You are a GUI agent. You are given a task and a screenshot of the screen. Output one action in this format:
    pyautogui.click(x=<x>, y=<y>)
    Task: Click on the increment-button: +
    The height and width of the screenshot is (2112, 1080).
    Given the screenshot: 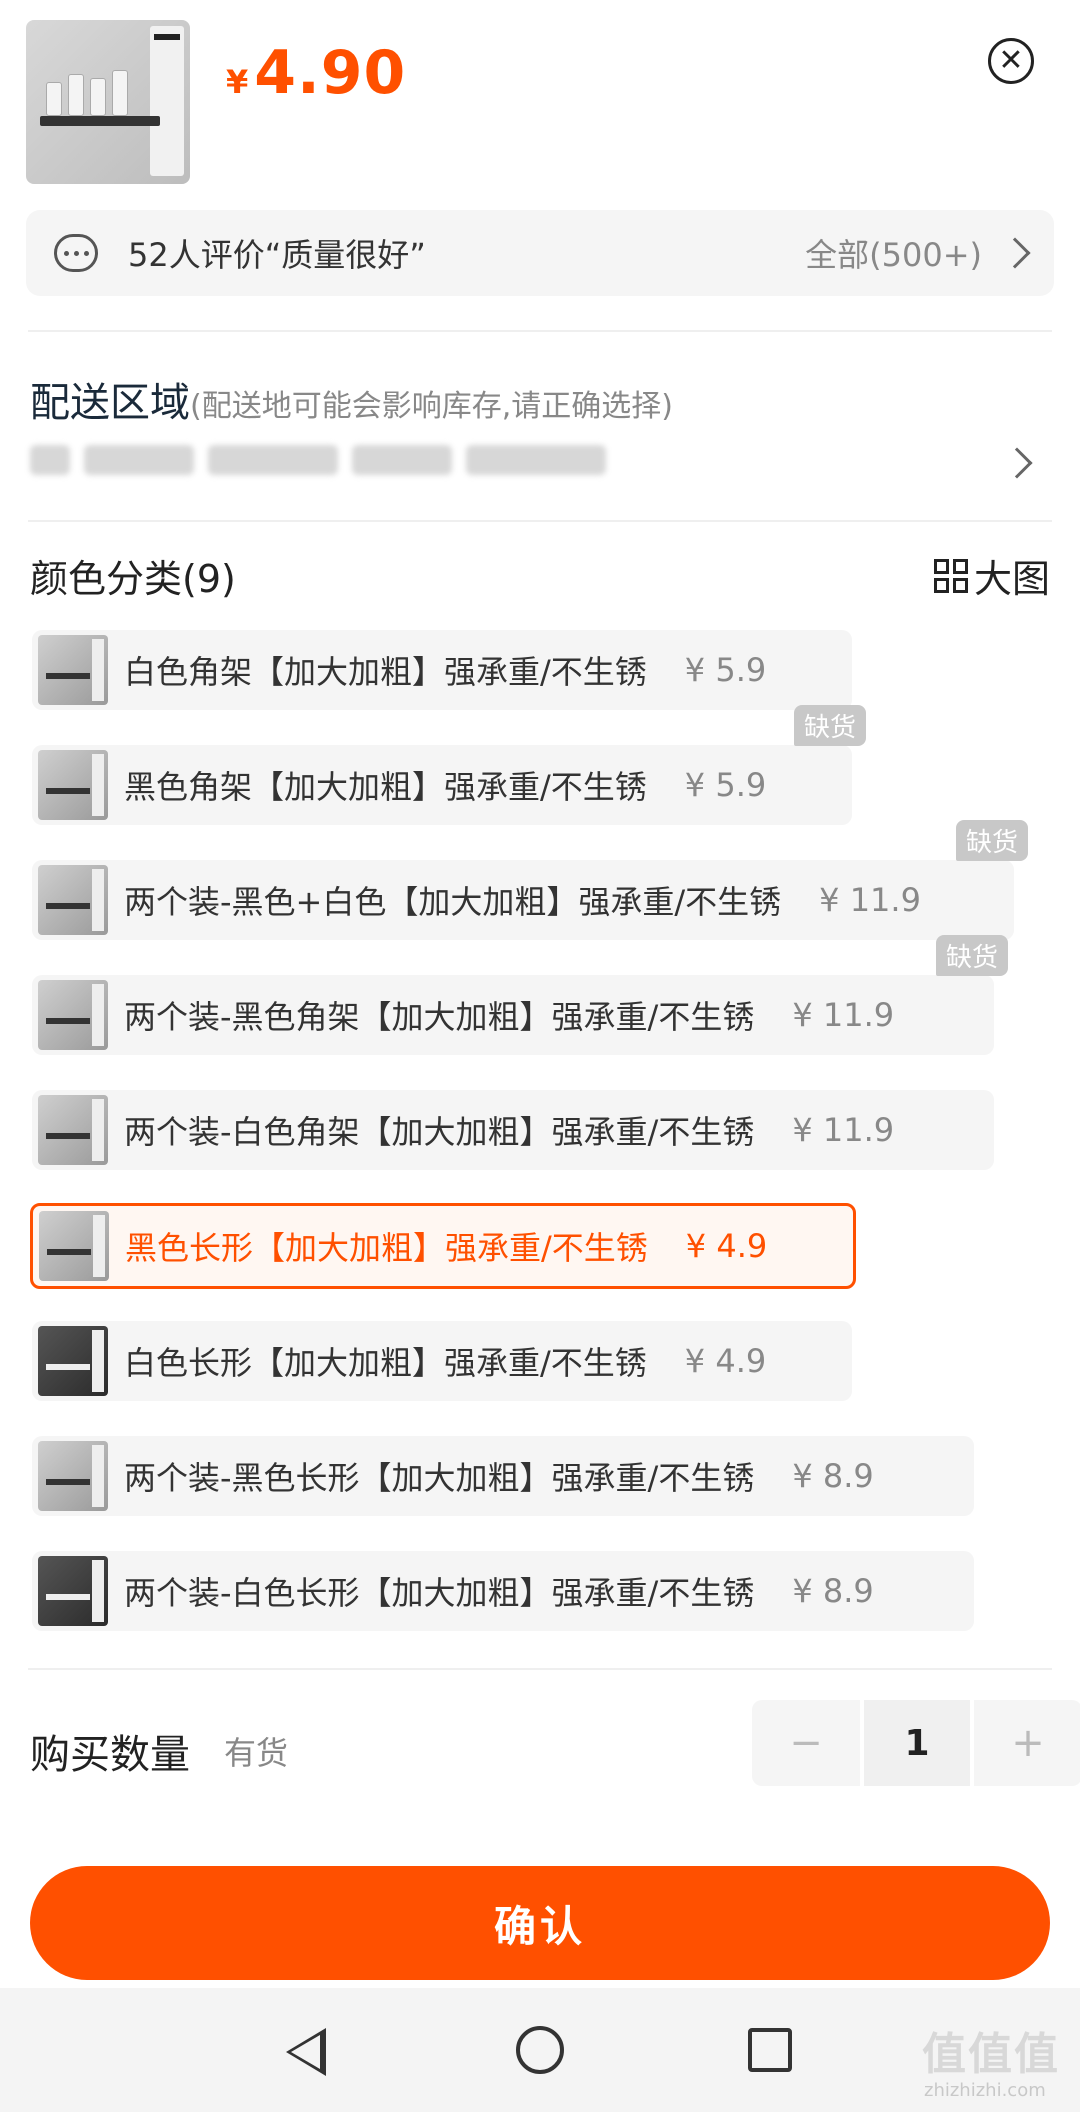 What is the action you would take?
    pyautogui.click(x=1027, y=1743)
    